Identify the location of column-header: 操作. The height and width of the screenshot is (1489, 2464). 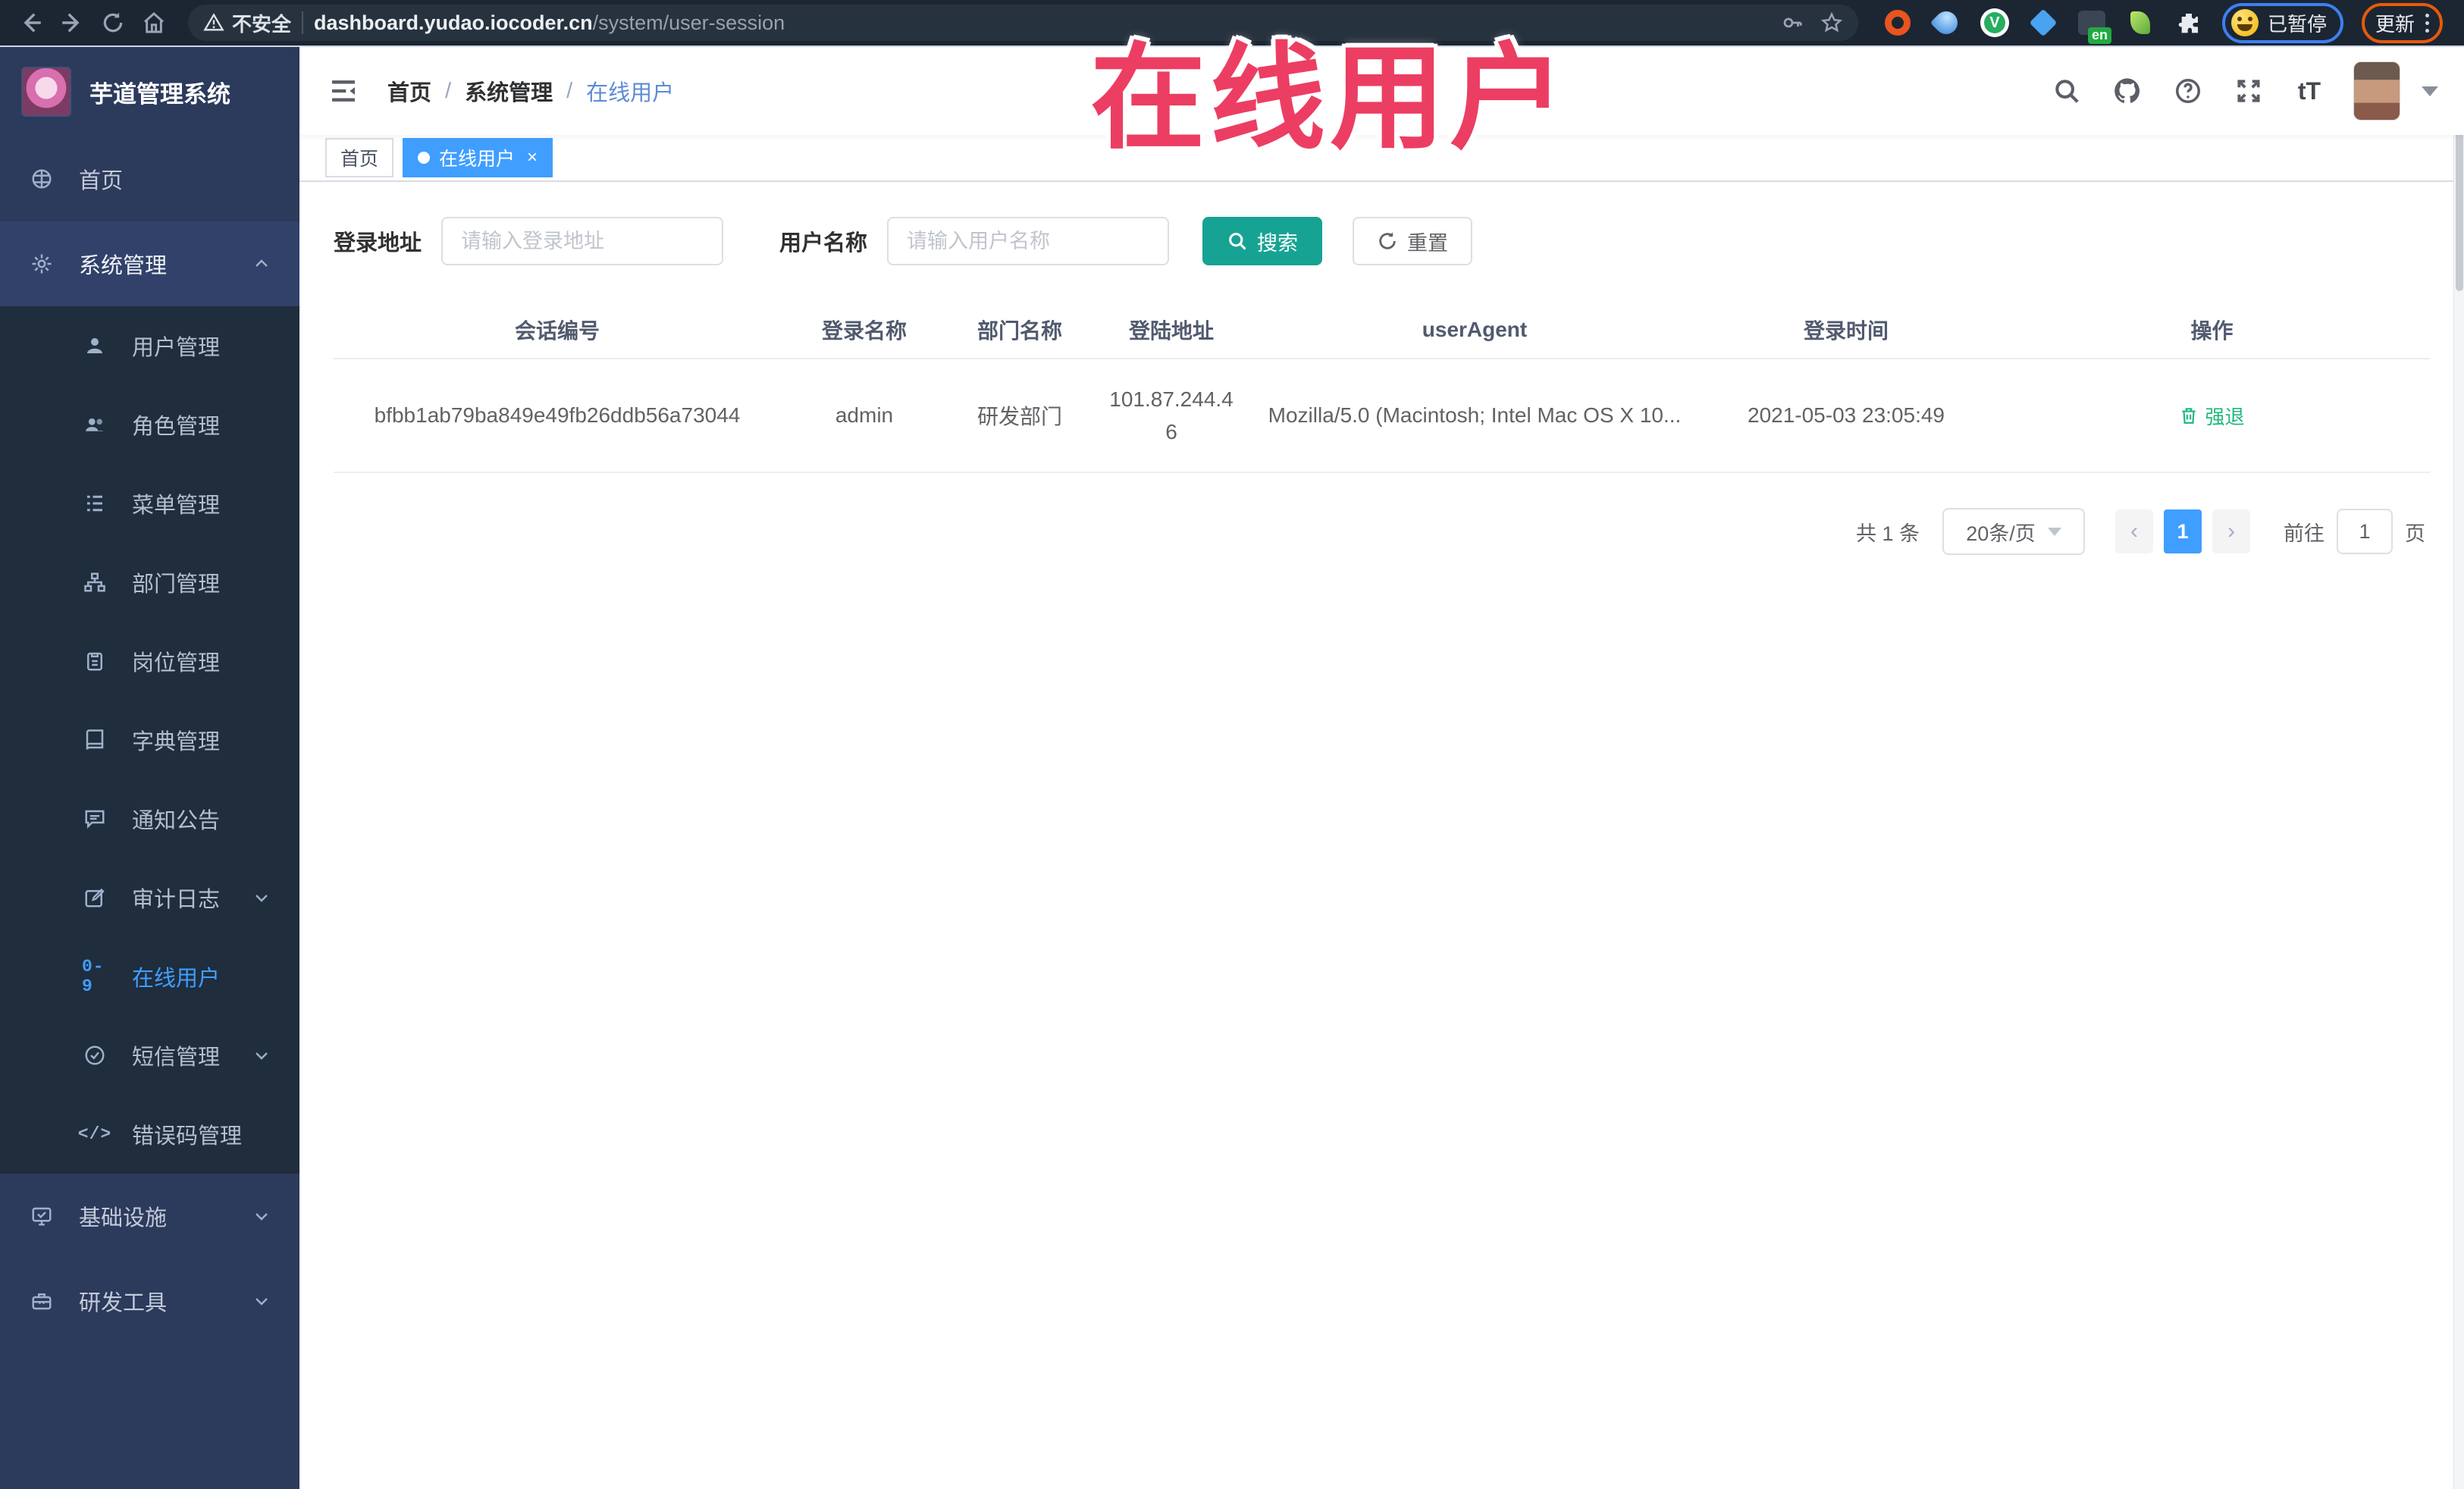
(2212, 330).